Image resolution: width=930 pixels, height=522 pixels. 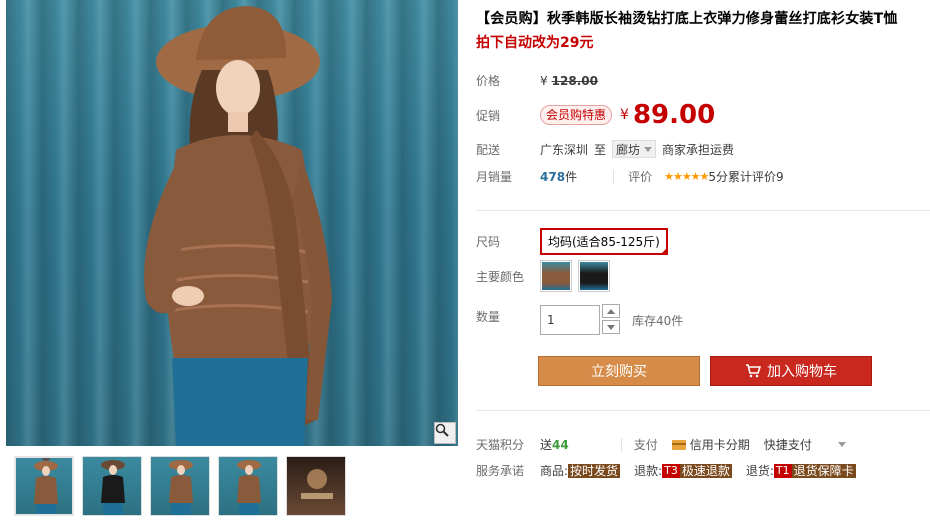 What do you see at coordinates (570, 320) in the screenshot?
I see `quantity-input` at bounding box center [570, 320].